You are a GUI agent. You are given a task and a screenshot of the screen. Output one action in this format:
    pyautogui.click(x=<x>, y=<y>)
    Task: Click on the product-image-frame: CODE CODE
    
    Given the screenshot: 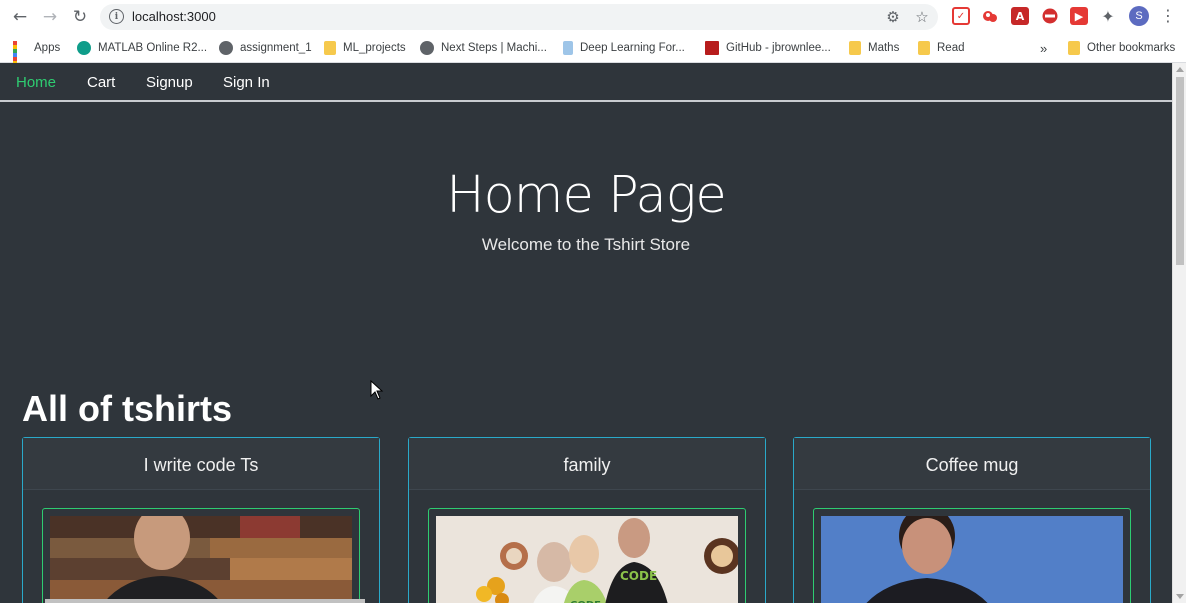 What is the action you would take?
    pyautogui.click(x=587, y=555)
    